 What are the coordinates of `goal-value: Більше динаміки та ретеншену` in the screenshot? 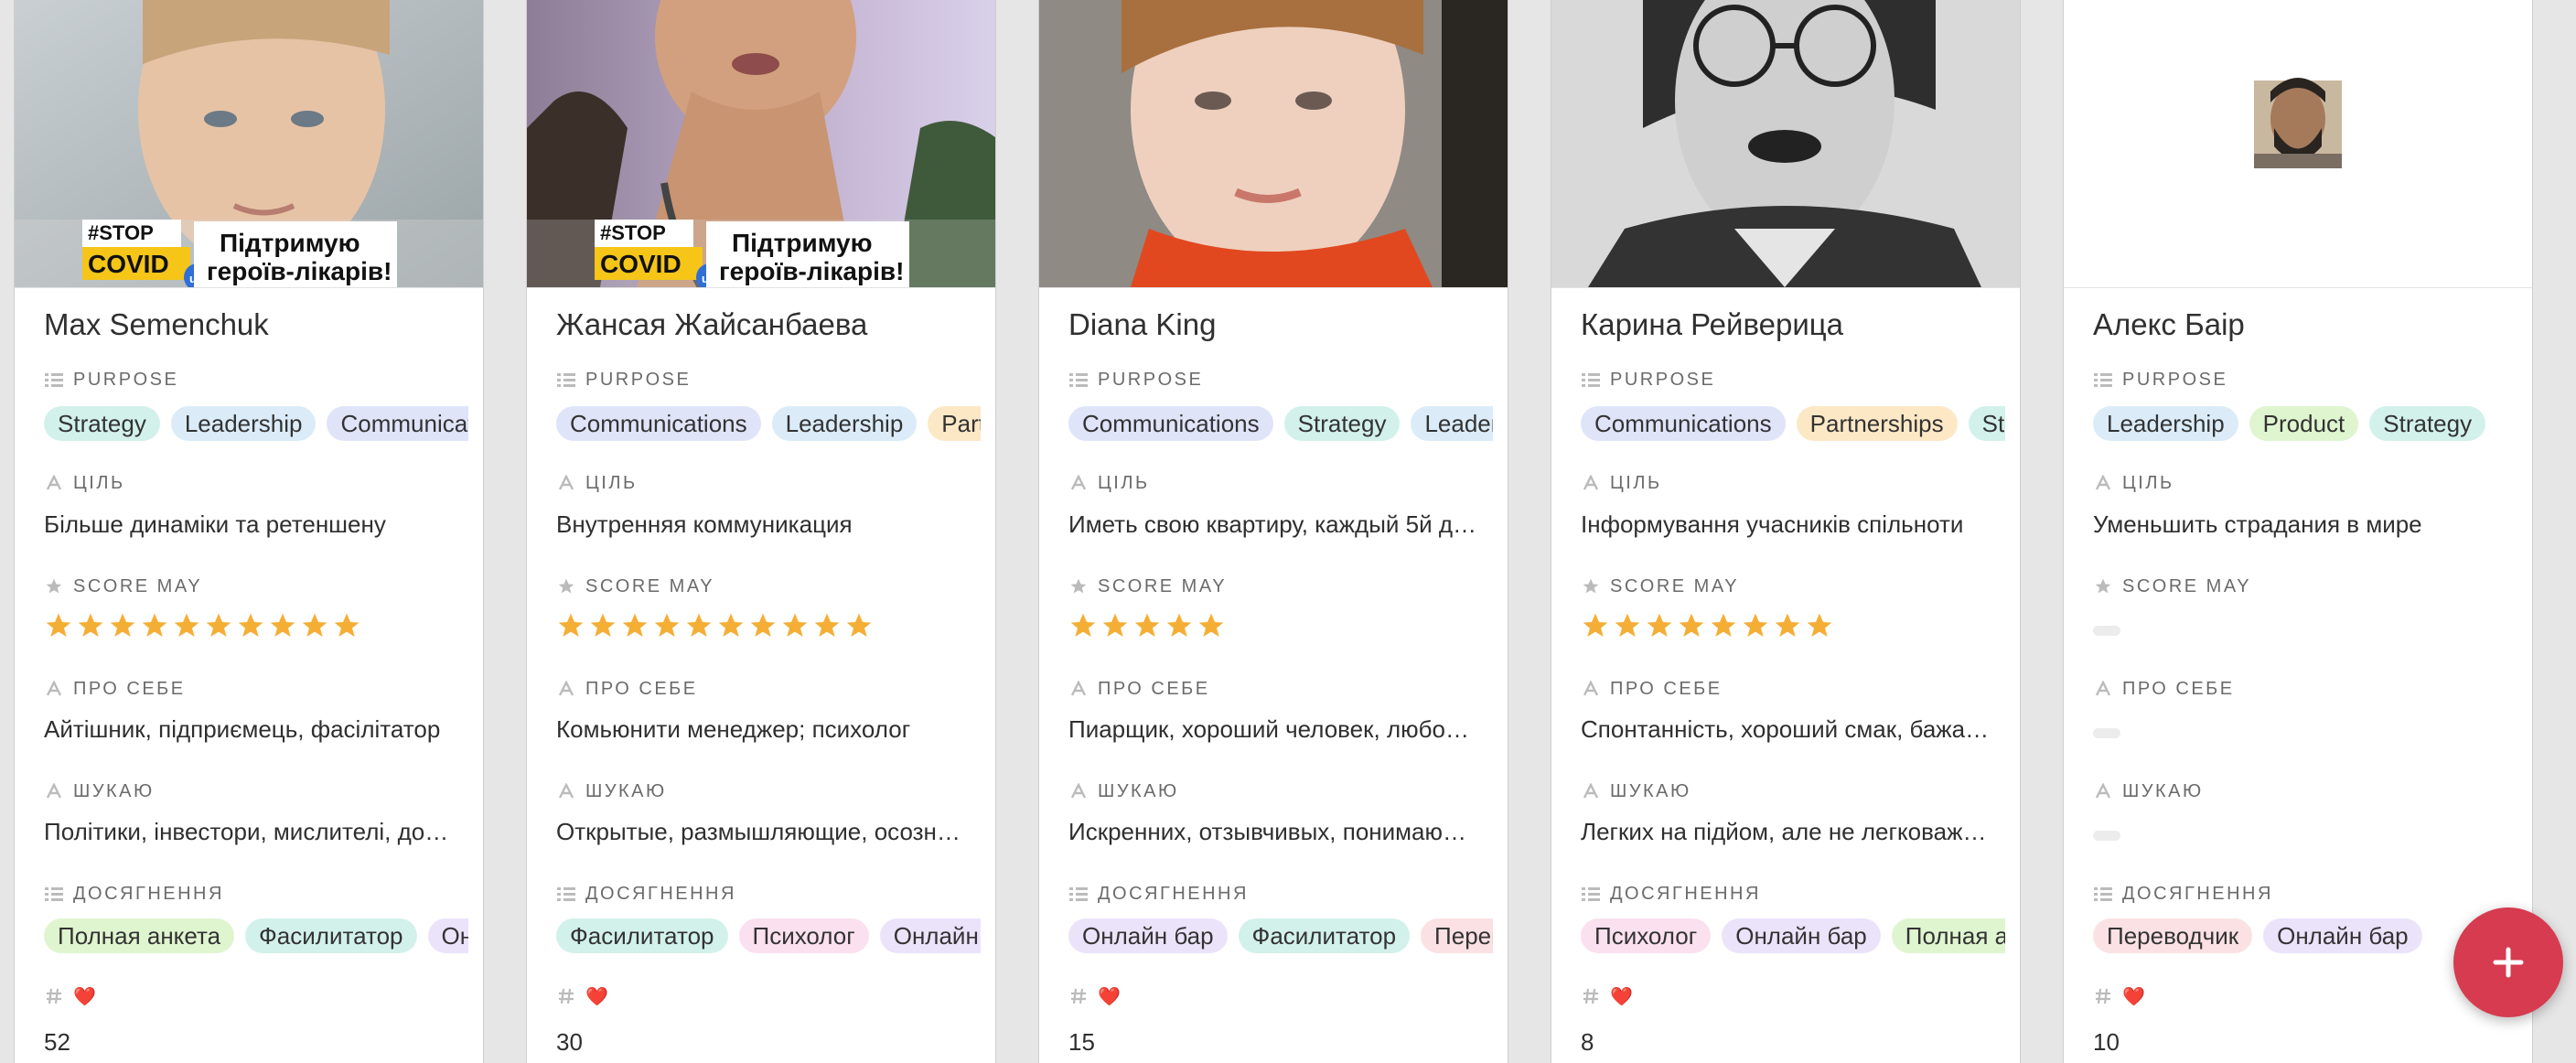 It's located at (215, 524).